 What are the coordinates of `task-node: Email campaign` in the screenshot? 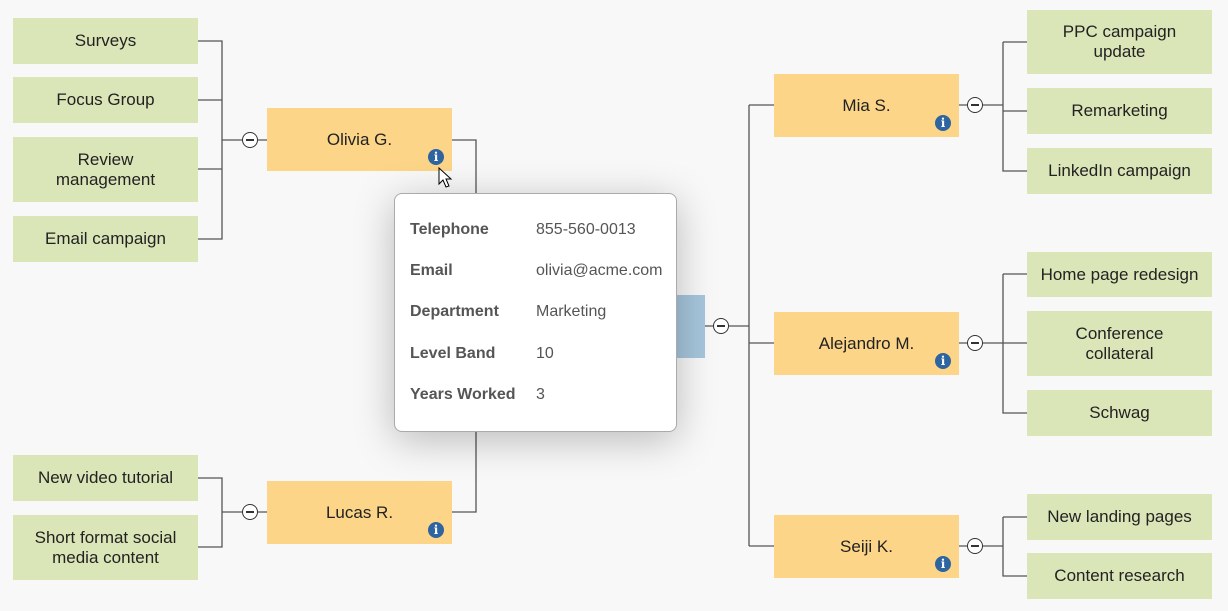 It's located at (105, 239).